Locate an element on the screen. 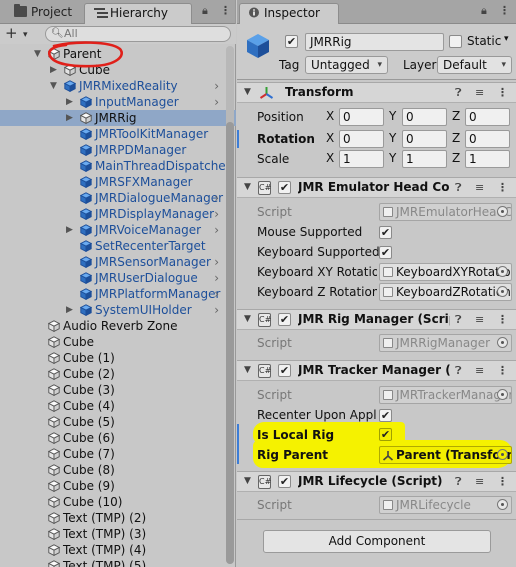 This screenshot has width=516, height=567. static-checkbox is located at coordinates (455, 41).